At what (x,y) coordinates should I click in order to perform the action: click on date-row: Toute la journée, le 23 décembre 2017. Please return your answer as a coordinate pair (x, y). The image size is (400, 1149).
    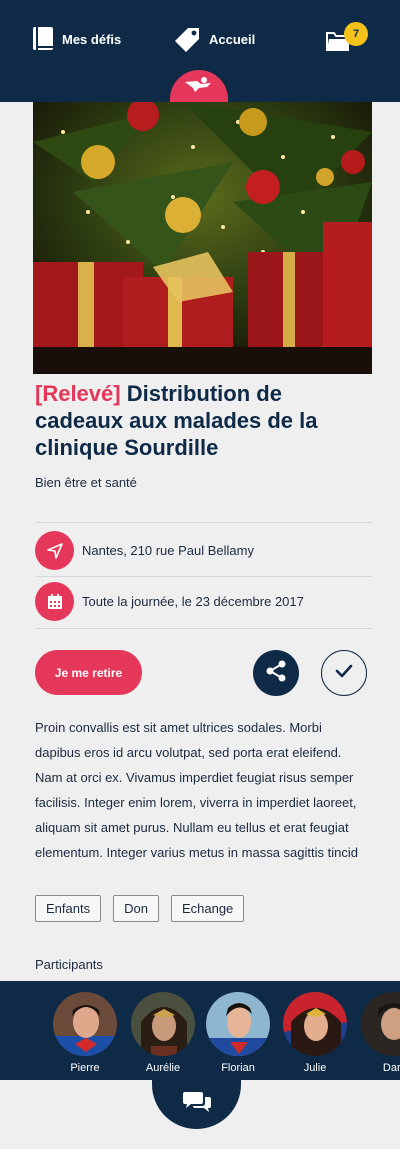
    Looking at the image, I should click on (169, 601).